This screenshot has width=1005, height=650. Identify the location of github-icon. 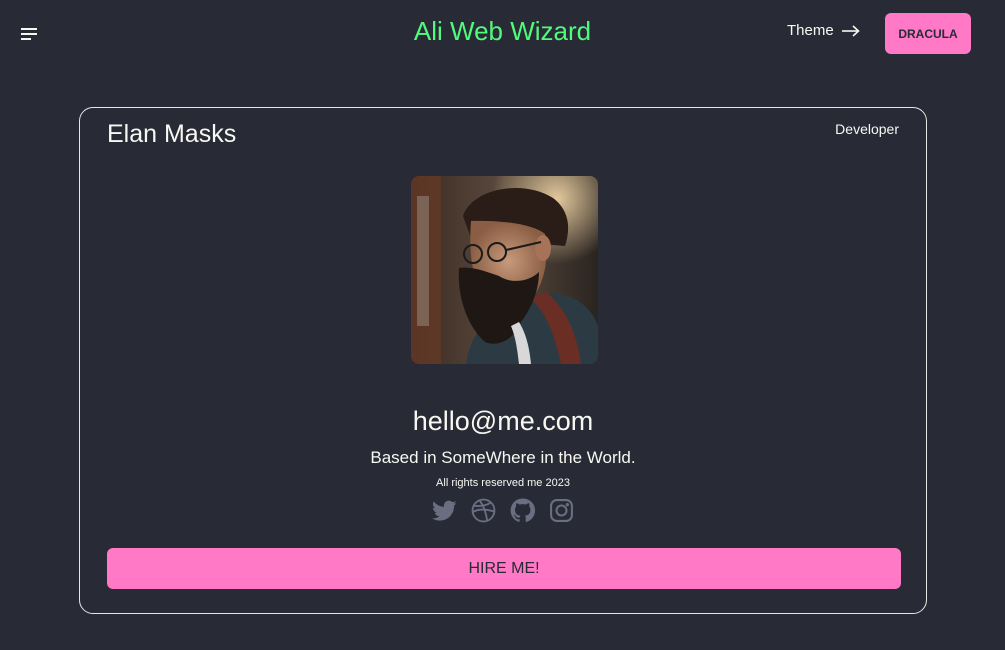
(522, 510).